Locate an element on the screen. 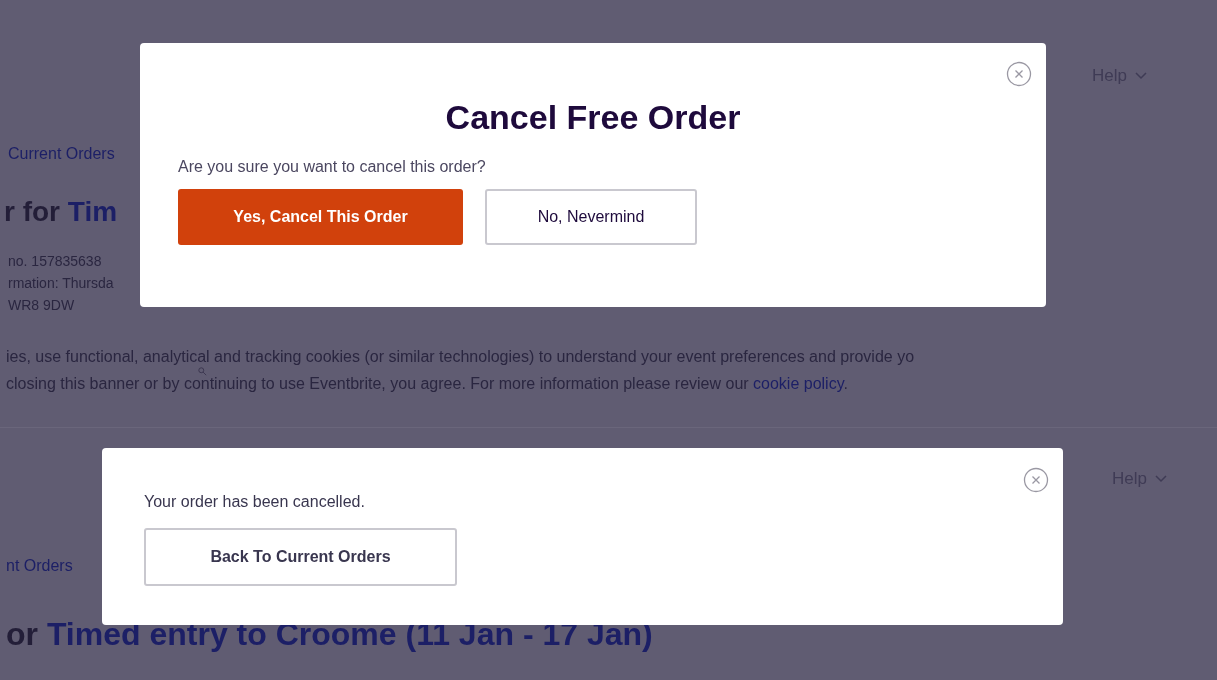  magnifier-icon is located at coordinates (202, 371).